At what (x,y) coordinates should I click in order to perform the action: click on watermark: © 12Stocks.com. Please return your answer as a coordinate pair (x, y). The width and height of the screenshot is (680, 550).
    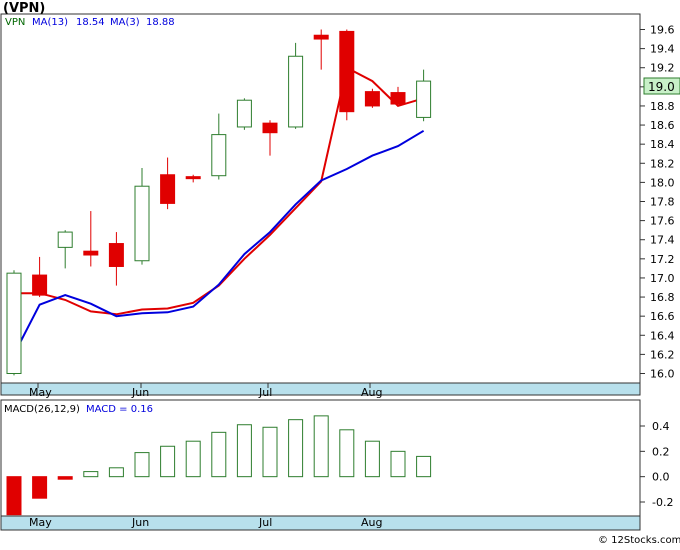
    Looking at the image, I should click on (639, 540).